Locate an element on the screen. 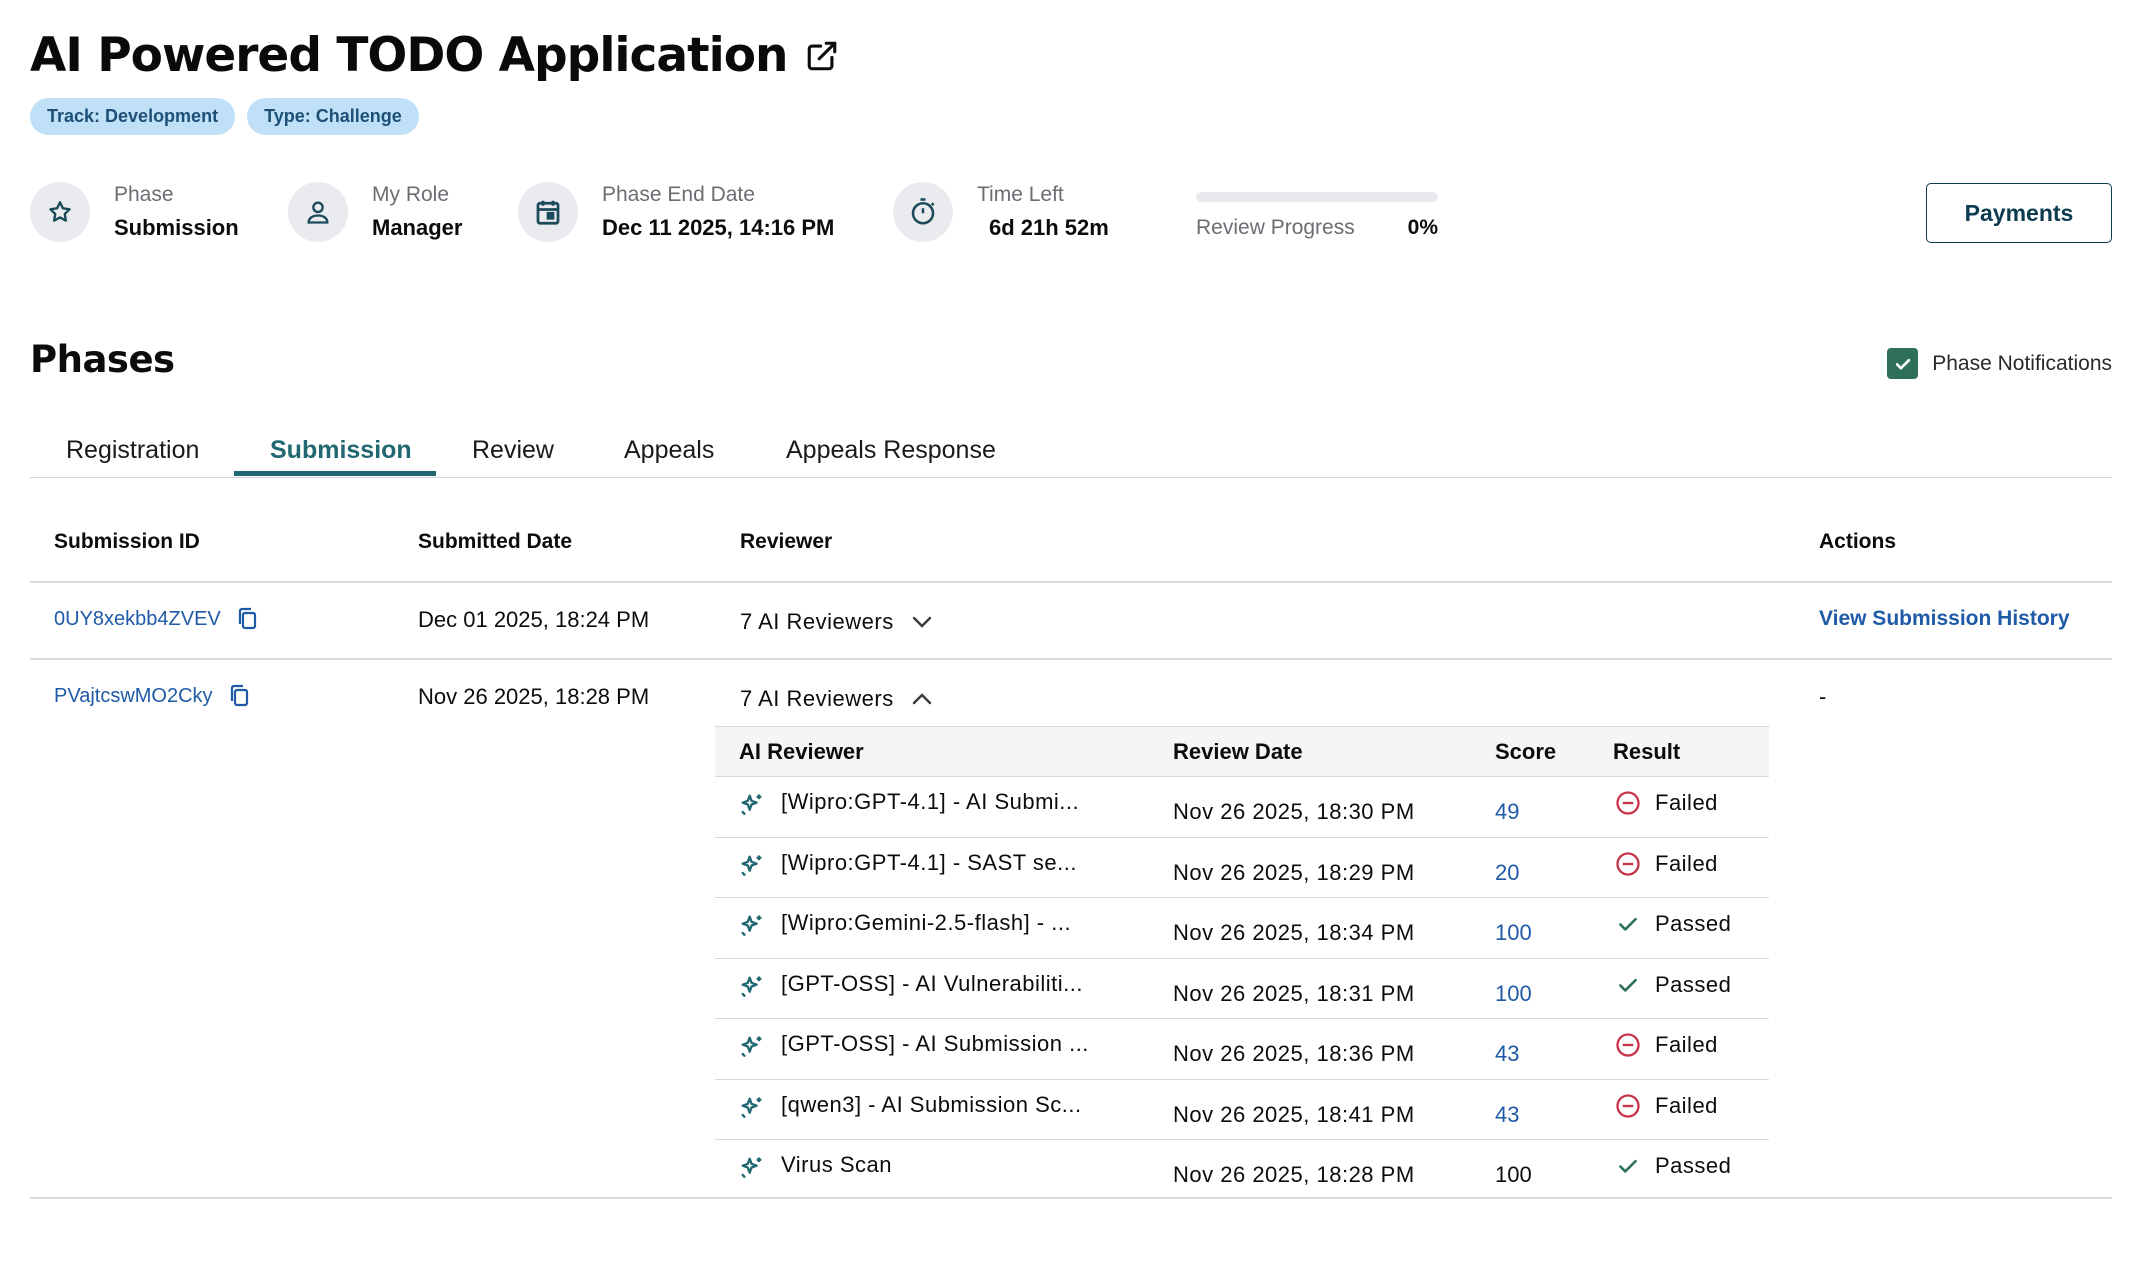  tab-appeals: Appeals is located at coordinates (669, 450).